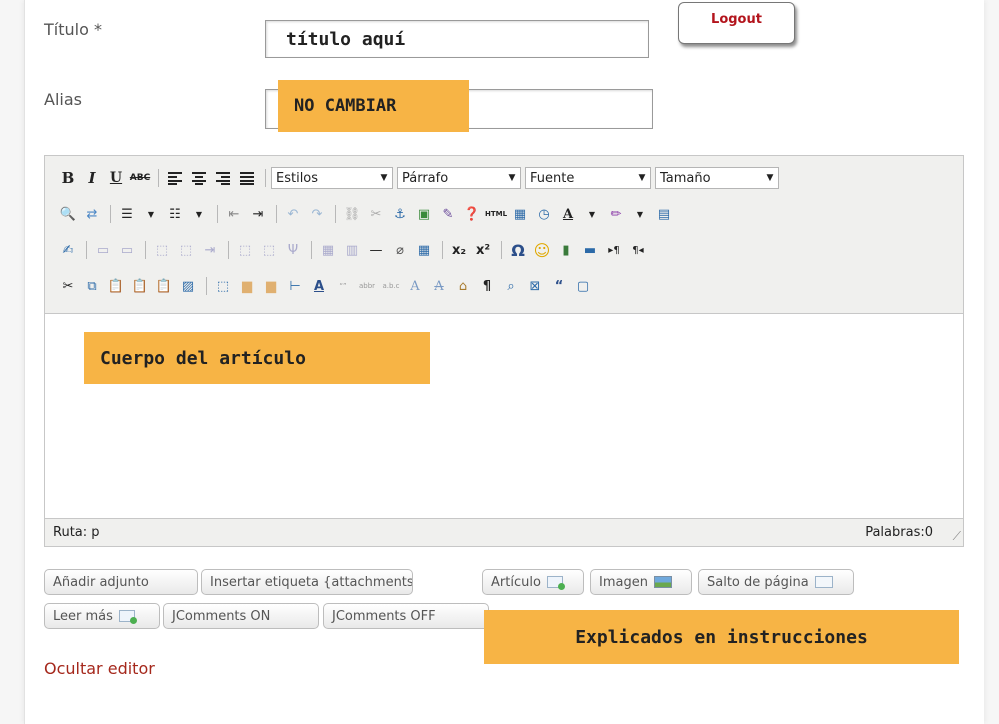 This screenshot has height=724, width=999. I want to click on abbr-icon: abbr, so click(367, 286).